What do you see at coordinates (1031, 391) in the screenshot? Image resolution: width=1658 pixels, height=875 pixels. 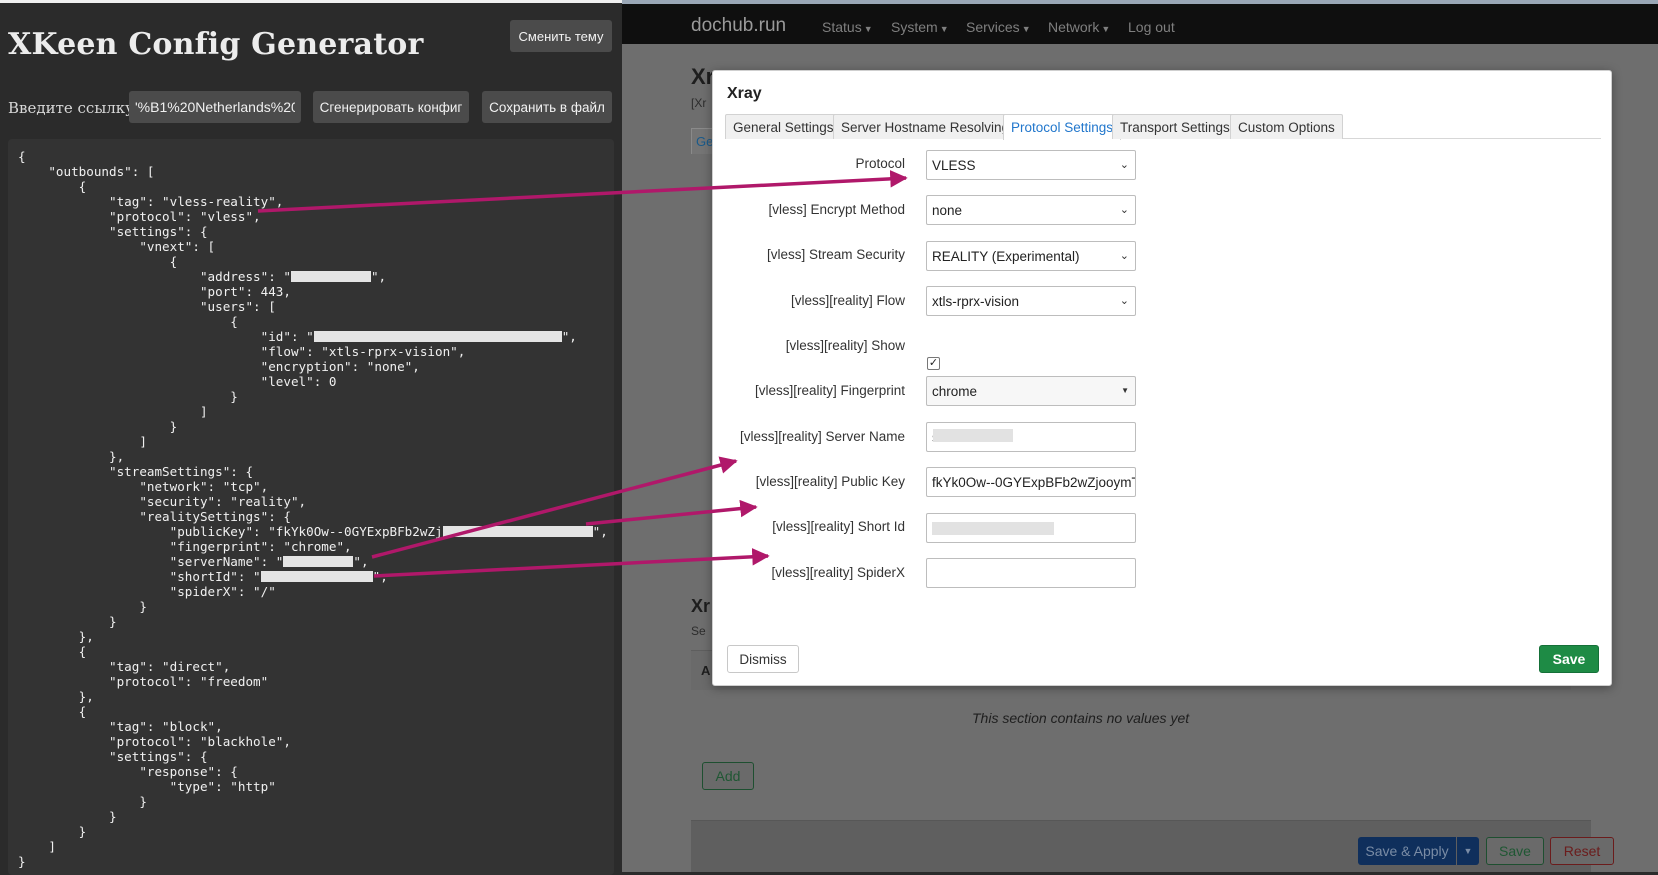 I see `fingerprint-dropdown: chrome ▼` at bounding box center [1031, 391].